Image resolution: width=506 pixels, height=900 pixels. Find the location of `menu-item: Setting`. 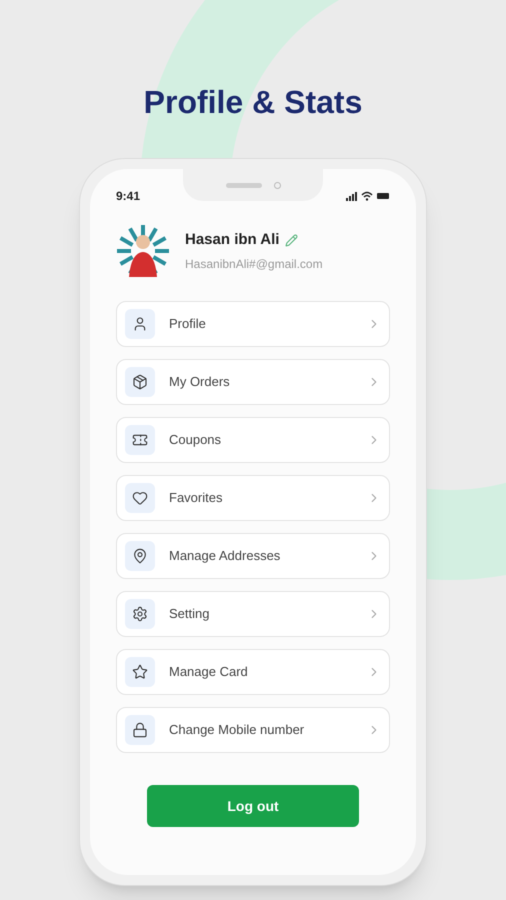

menu-item: Setting is located at coordinates (253, 614).